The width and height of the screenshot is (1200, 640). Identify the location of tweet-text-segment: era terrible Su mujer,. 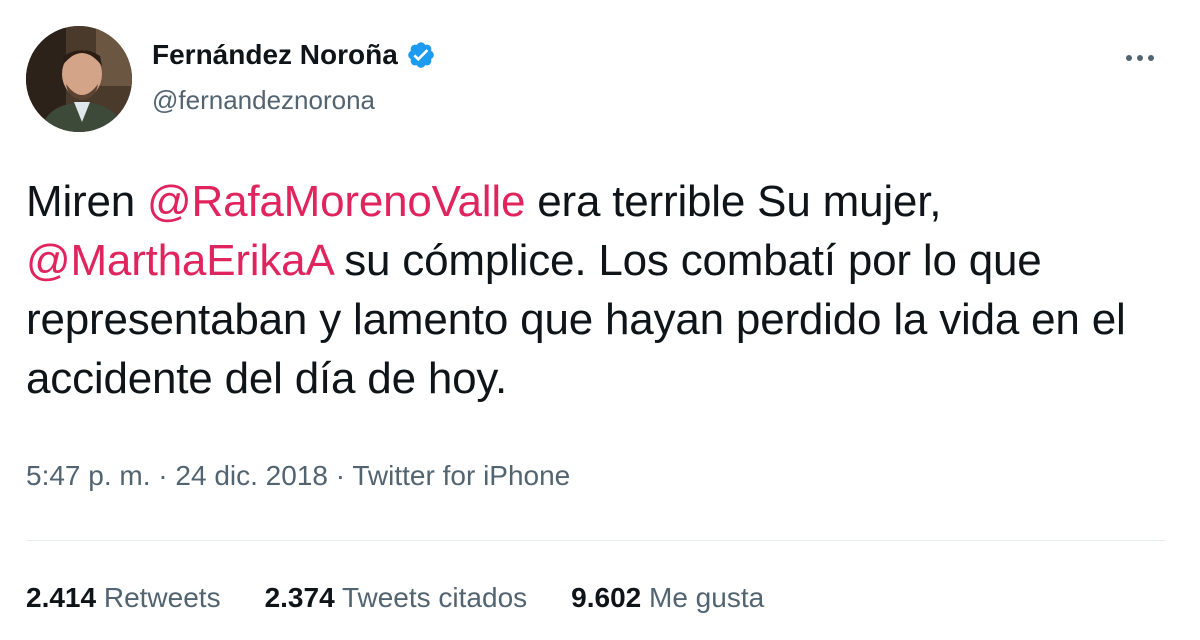
(733, 201).